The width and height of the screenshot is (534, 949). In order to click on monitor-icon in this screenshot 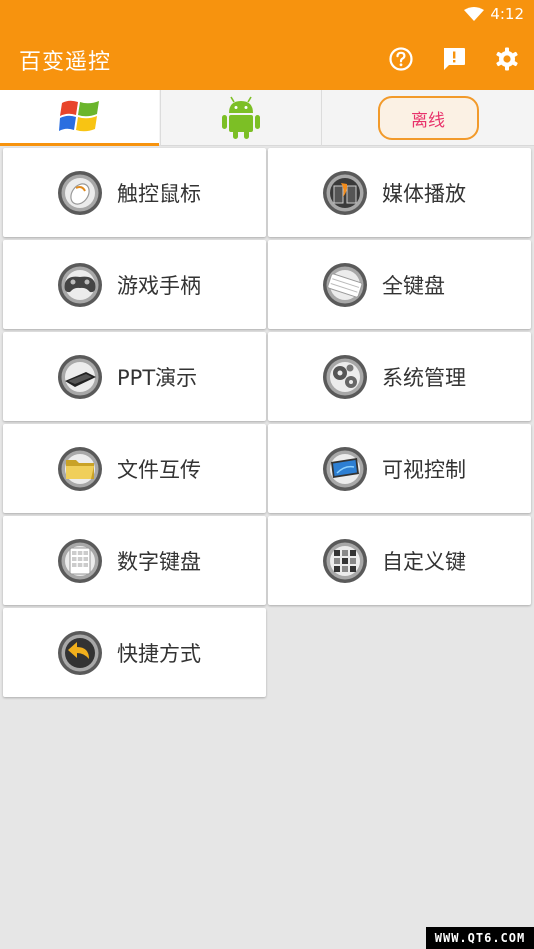, I will do `click(345, 468)`.